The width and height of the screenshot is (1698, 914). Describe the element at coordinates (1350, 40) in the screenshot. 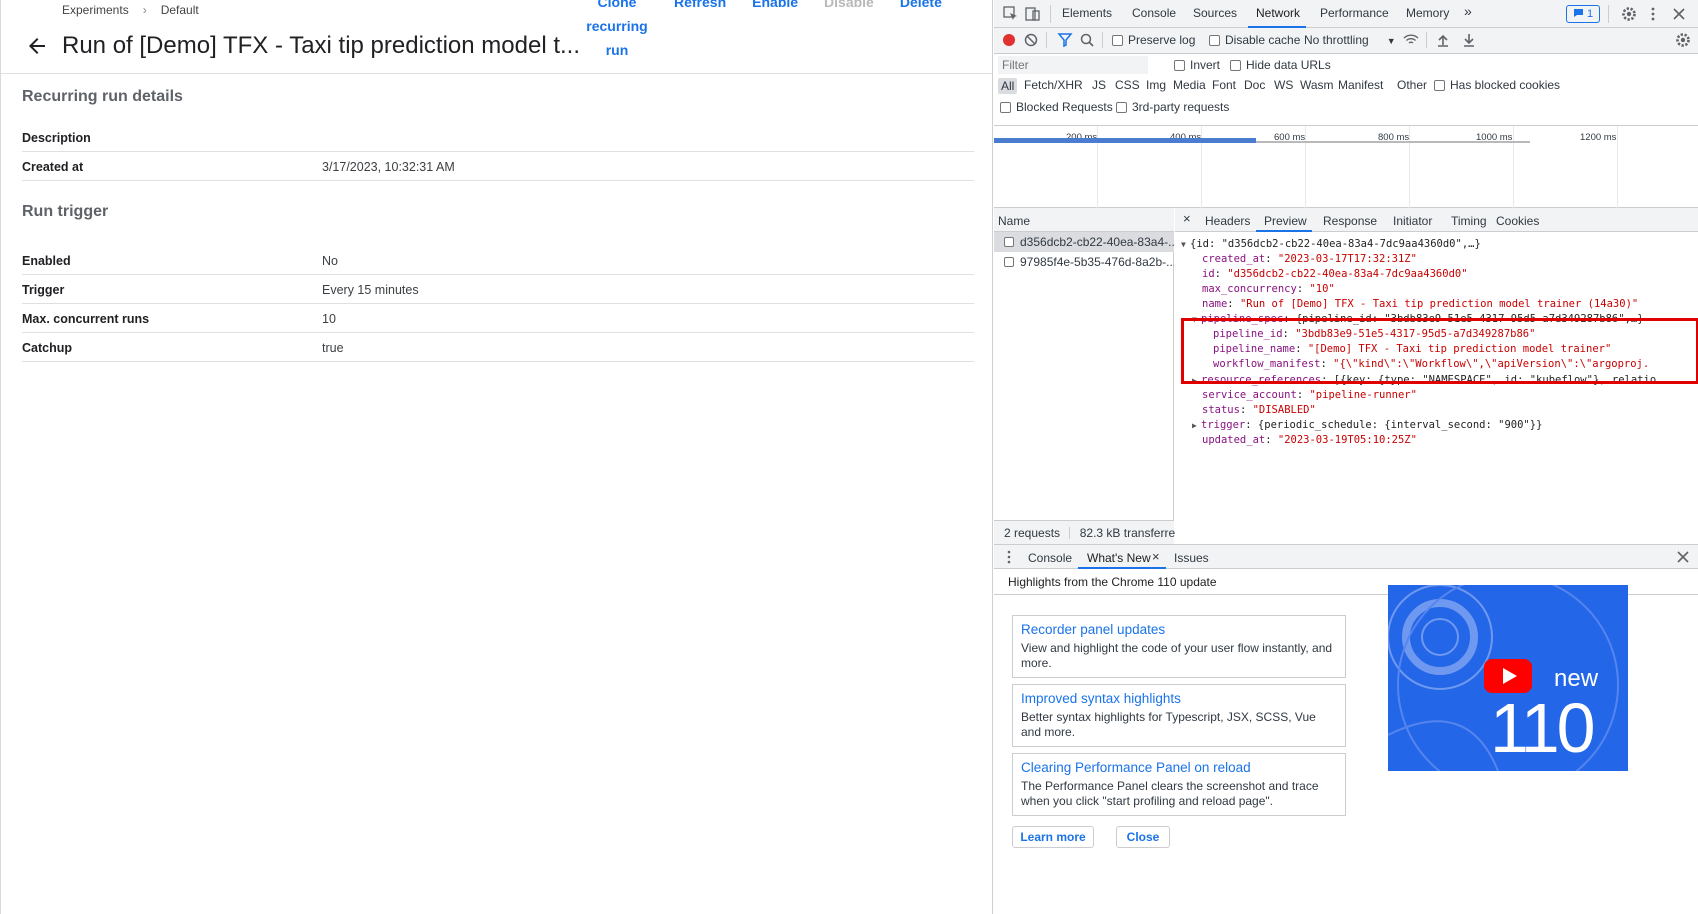

I see `throttling-select: No throttling ▼` at that location.